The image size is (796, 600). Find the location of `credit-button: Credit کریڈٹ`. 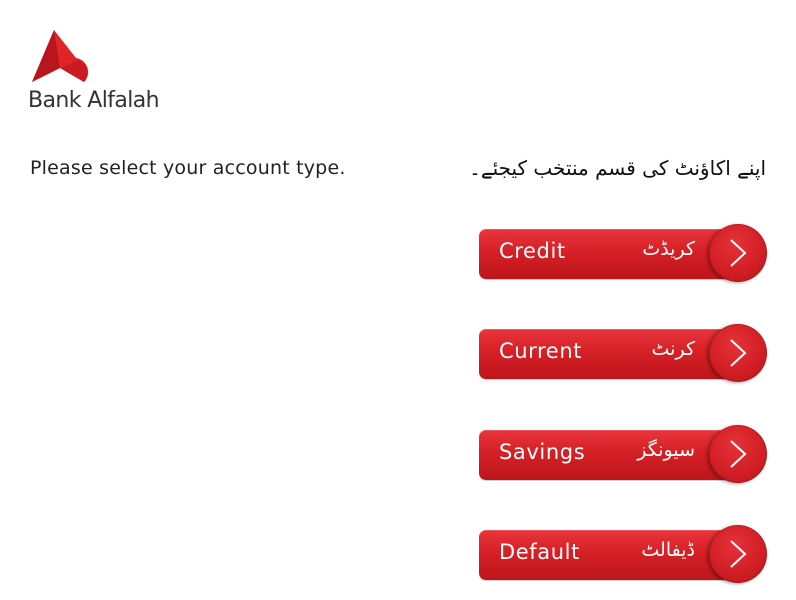

credit-button: Credit کریڈٹ is located at coordinates (625, 254).